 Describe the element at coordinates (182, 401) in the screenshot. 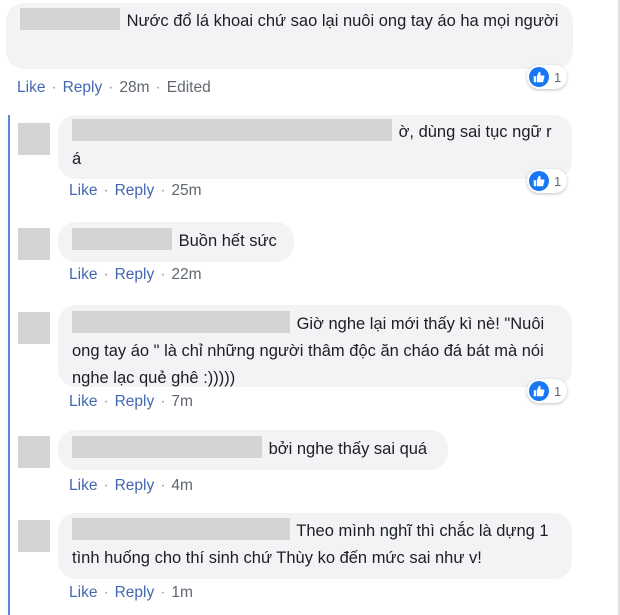

I see `timestamp: 7m` at that location.